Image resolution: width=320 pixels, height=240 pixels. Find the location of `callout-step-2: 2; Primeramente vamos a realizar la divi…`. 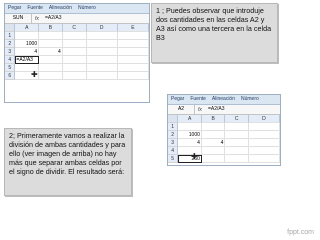

callout-step-2: 2; Primeramente vamos a realizar la divi… is located at coordinates (68, 162).